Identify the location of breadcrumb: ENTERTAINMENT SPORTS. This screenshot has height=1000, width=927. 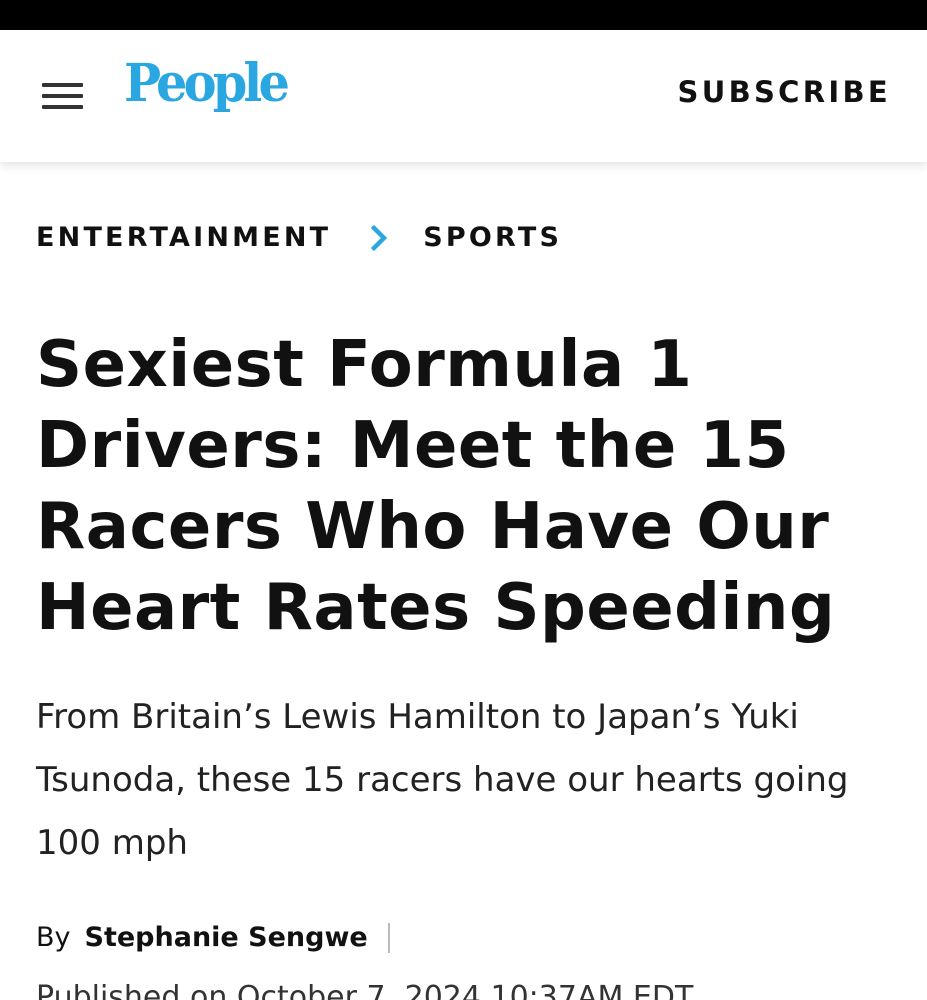
(299, 237).